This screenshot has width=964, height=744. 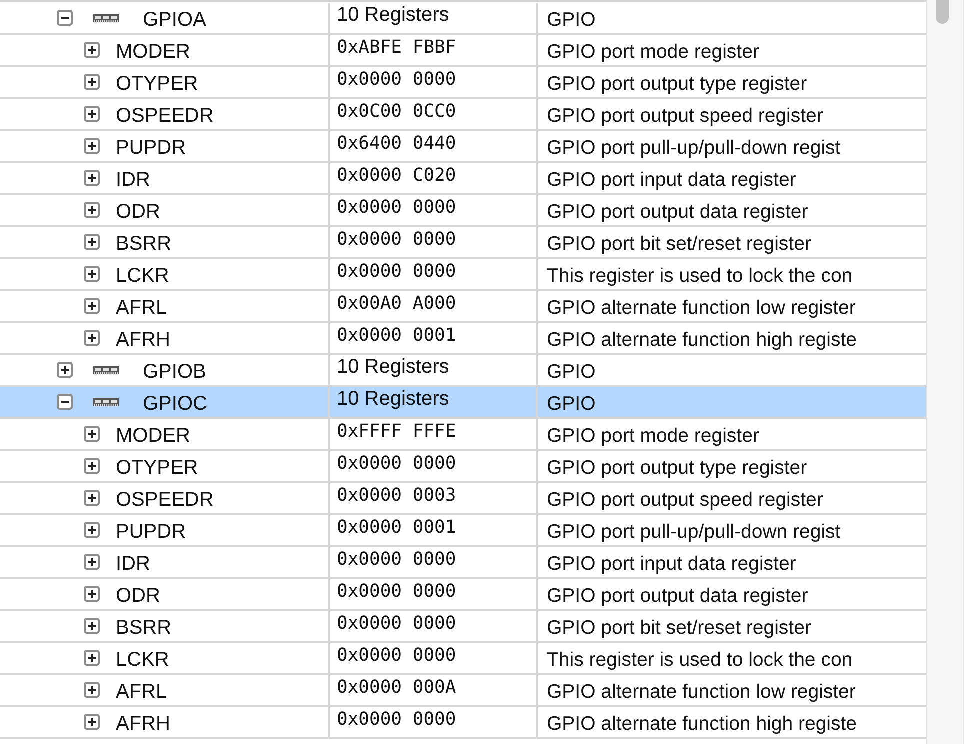 I want to click on tree-row: GPIOC 10 Registers GPIO, so click(x=463, y=403).